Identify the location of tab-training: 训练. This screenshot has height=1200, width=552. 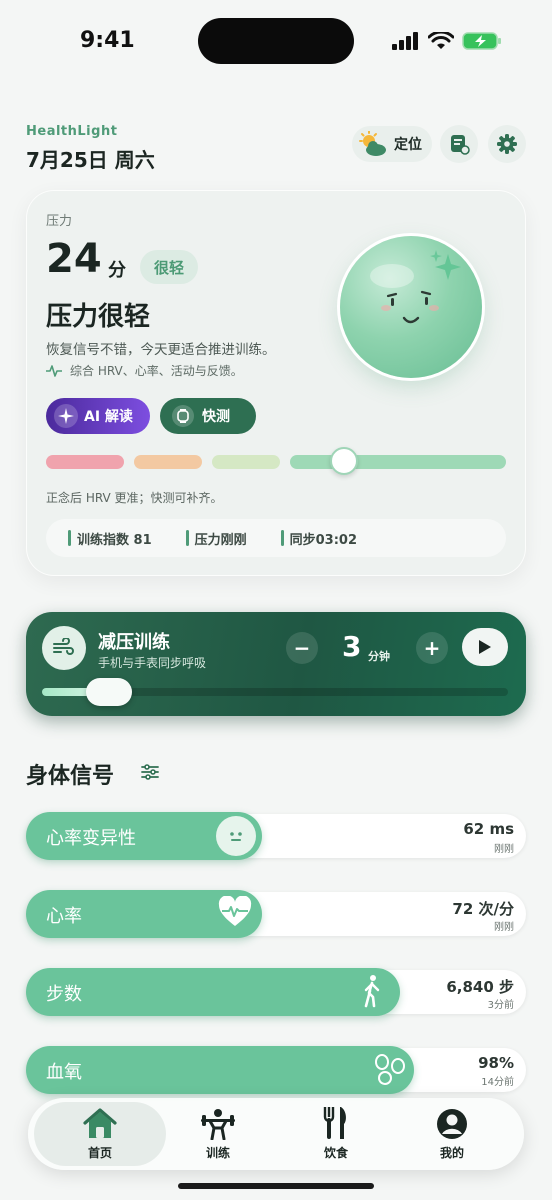
(218, 1133).